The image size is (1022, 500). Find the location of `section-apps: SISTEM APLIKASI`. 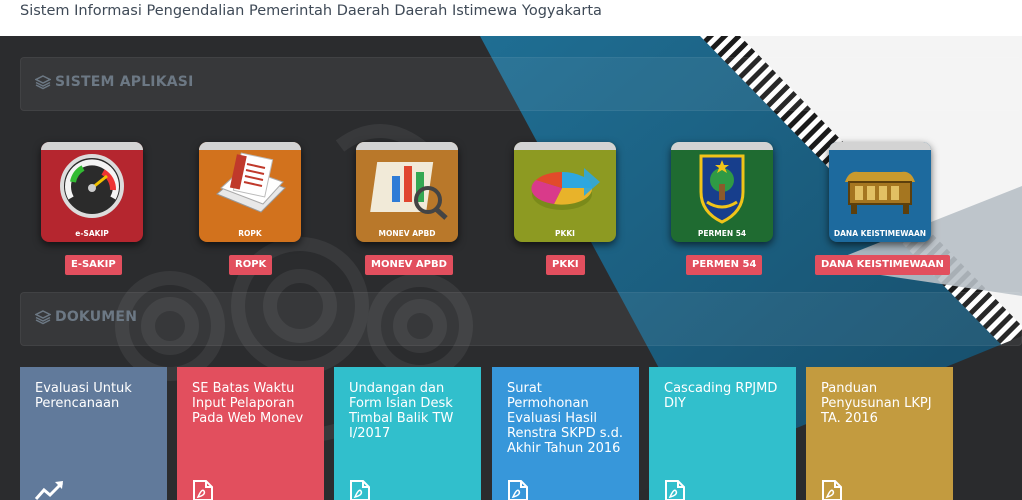

section-apps: SISTEM APLIKASI is located at coordinates (521, 84).